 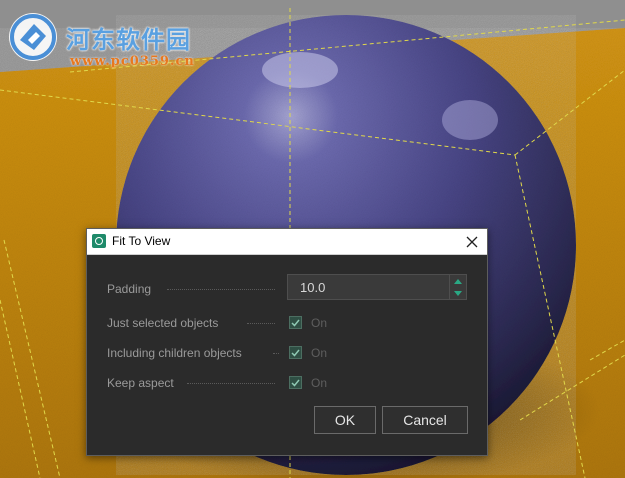 What do you see at coordinates (345, 420) in the screenshot?
I see `ok-button: OK` at bounding box center [345, 420].